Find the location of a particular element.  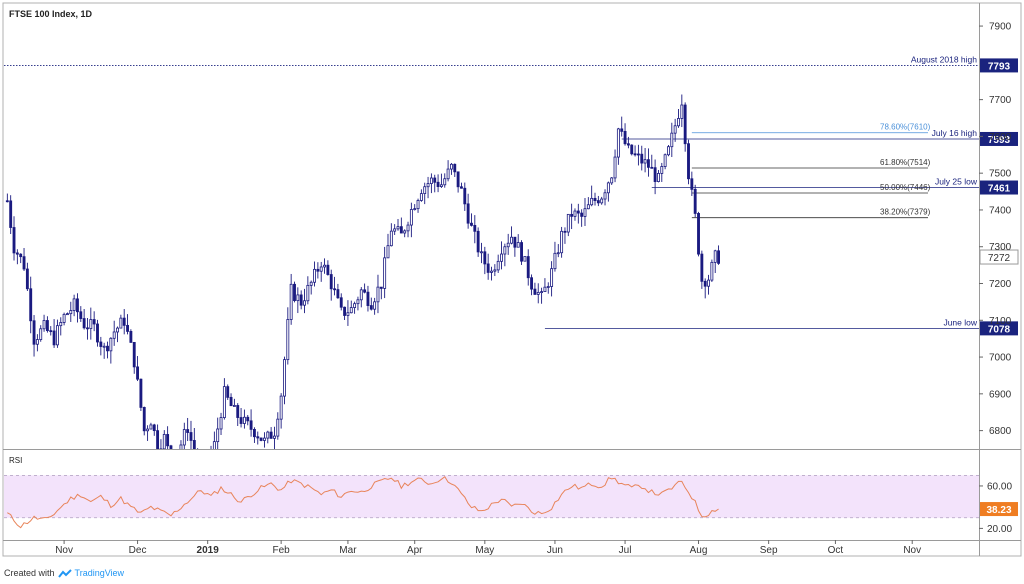

price-tick-label: 7500 is located at coordinates (1000, 174).